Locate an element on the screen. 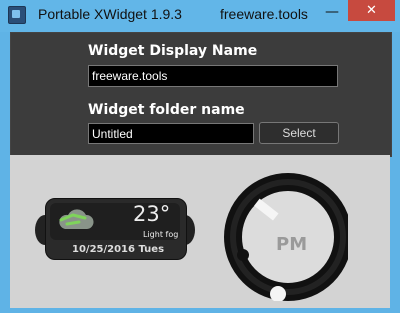 The image size is (400, 313). weather-temperature: 23° is located at coordinates (152, 214).